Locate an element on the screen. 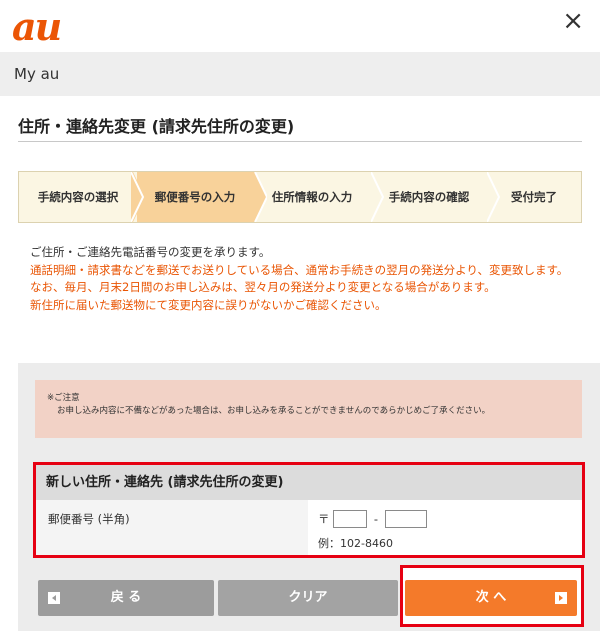 The width and height of the screenshot is (600, 631). postal-code-example: 例：102-8460 is located at coordinates (355, 543).